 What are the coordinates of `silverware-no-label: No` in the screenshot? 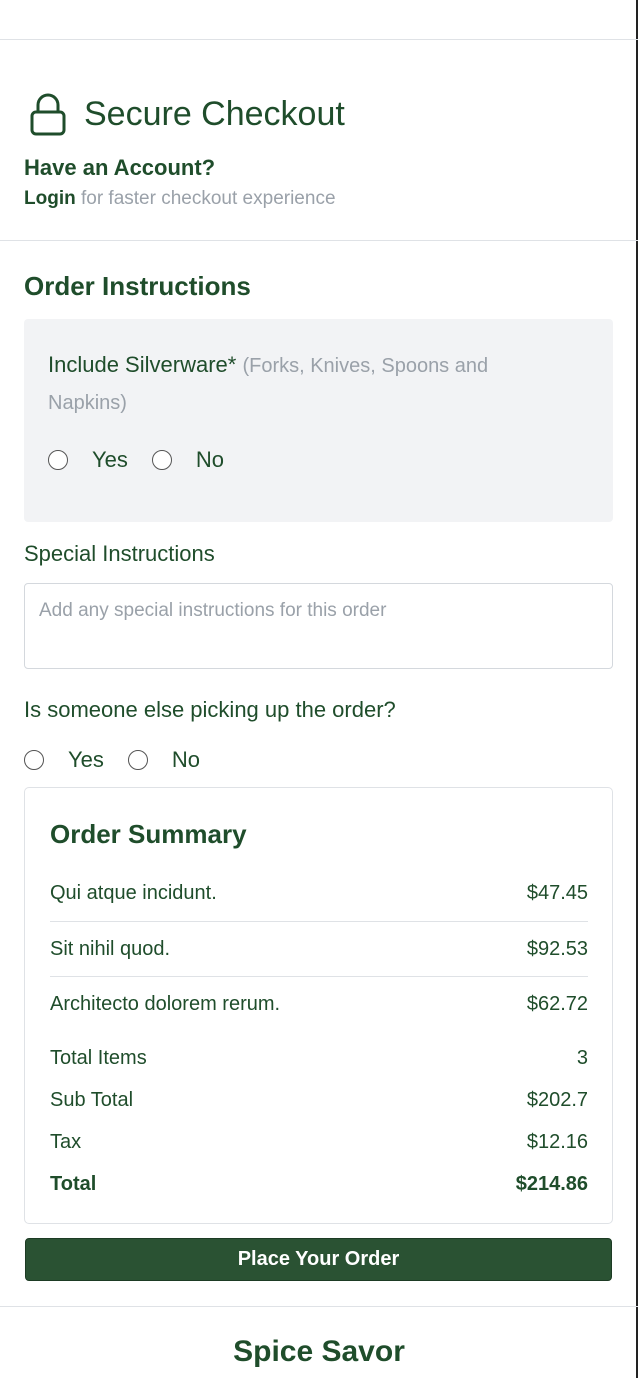 It's located at (210, 460).